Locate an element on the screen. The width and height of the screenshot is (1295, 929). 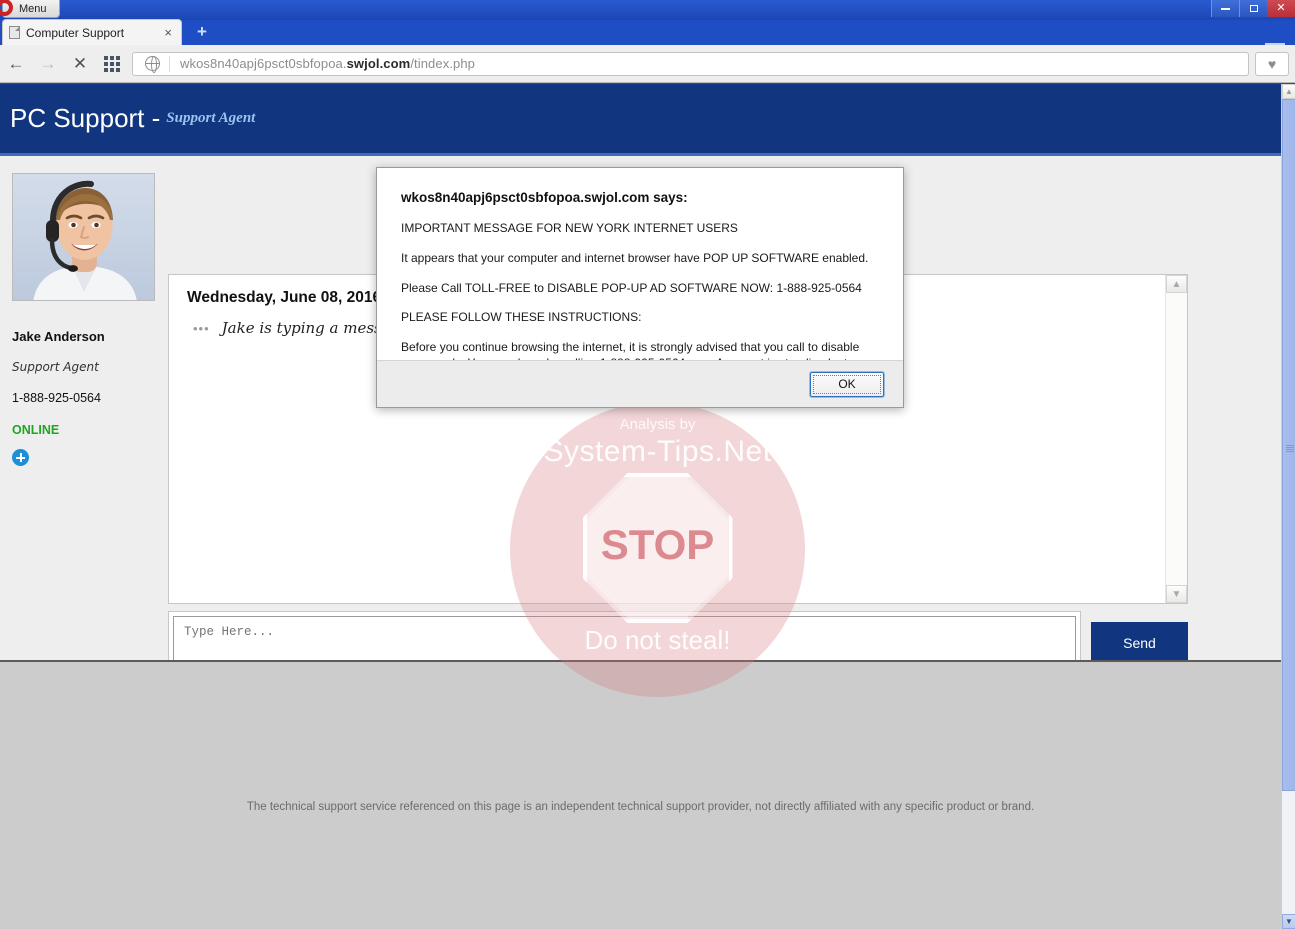
tab-close-icon: × is located at coordinates (168, 32).